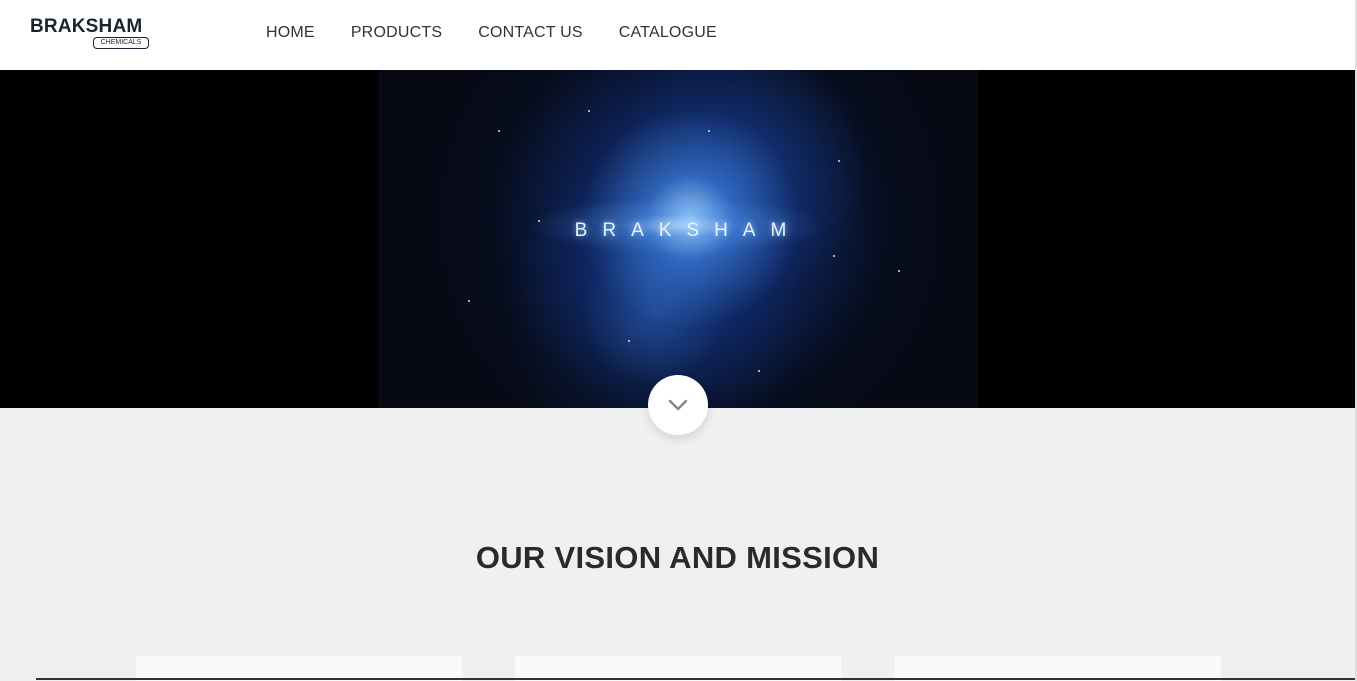 The image size is (1357, 681). I want to click on scroll-down-button, so click(678, 405).